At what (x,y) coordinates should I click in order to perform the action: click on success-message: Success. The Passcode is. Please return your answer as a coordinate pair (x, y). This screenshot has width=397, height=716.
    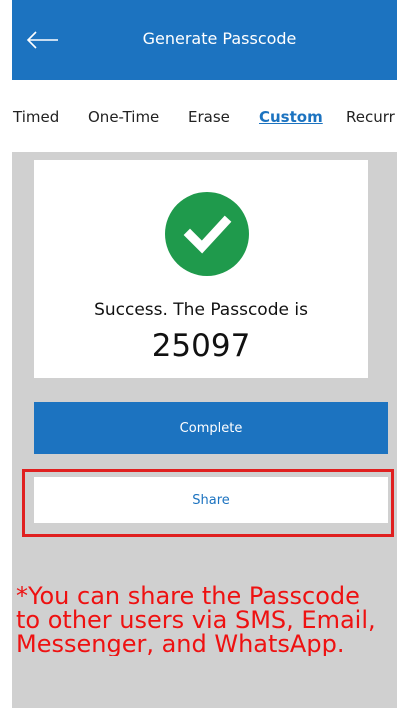
    Looking at the image, I should click on (201, 310).